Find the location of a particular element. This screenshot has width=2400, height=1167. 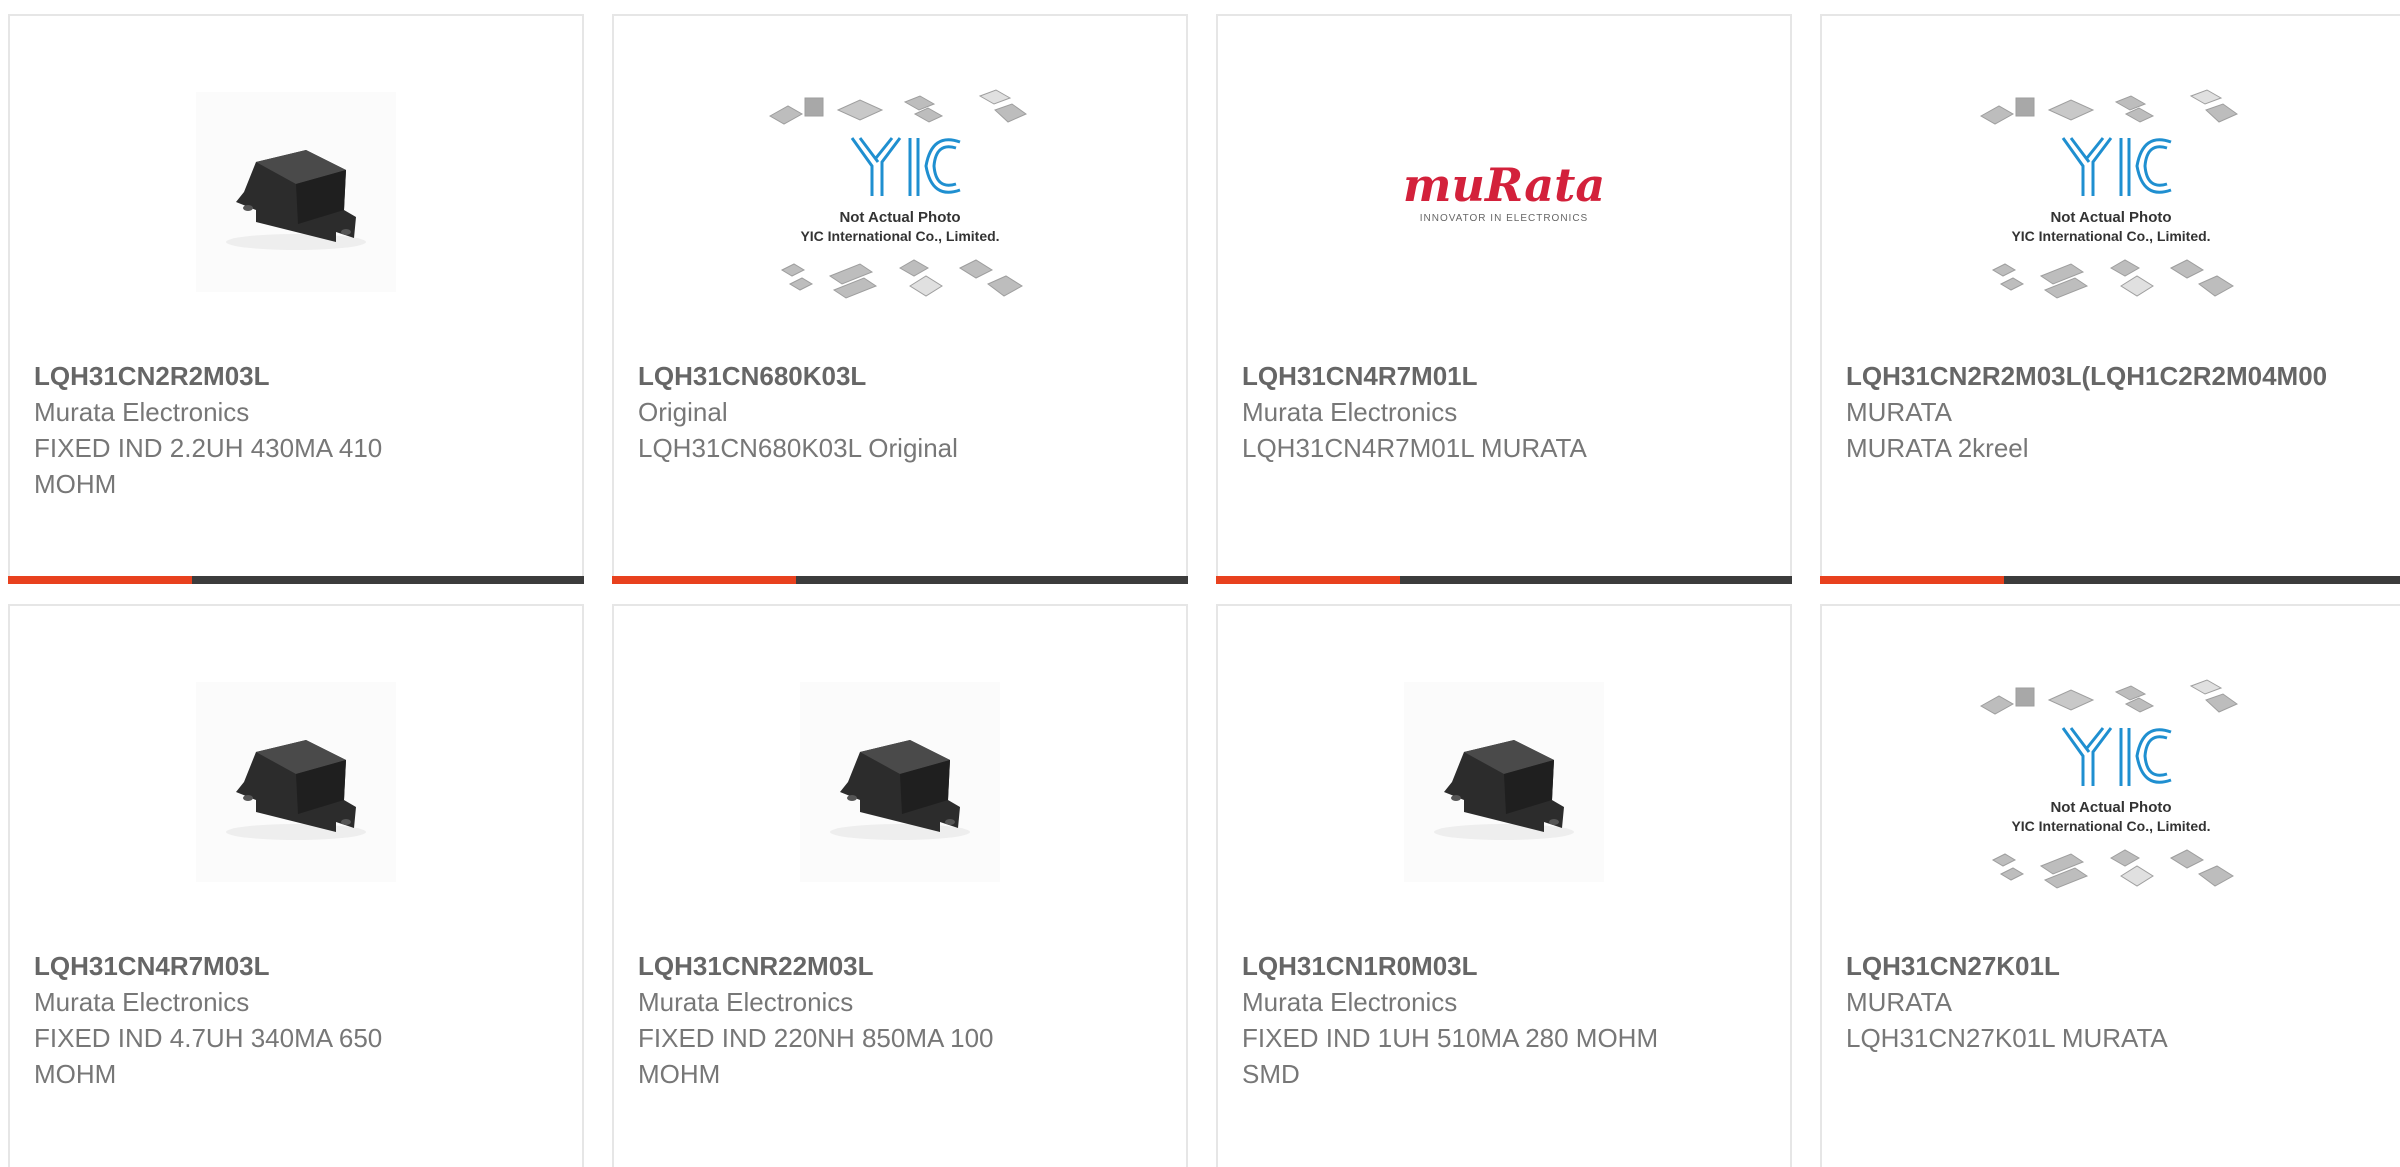

description: FIXED IND 220NH 850MA 100 MOHM is located at coordinates (816, 1056).